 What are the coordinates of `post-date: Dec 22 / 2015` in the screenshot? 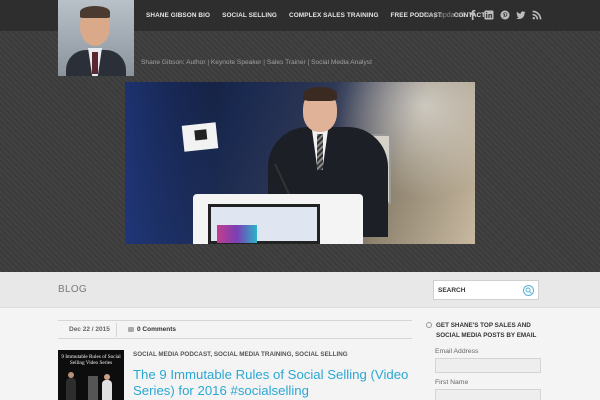 It's located at (89, 329).